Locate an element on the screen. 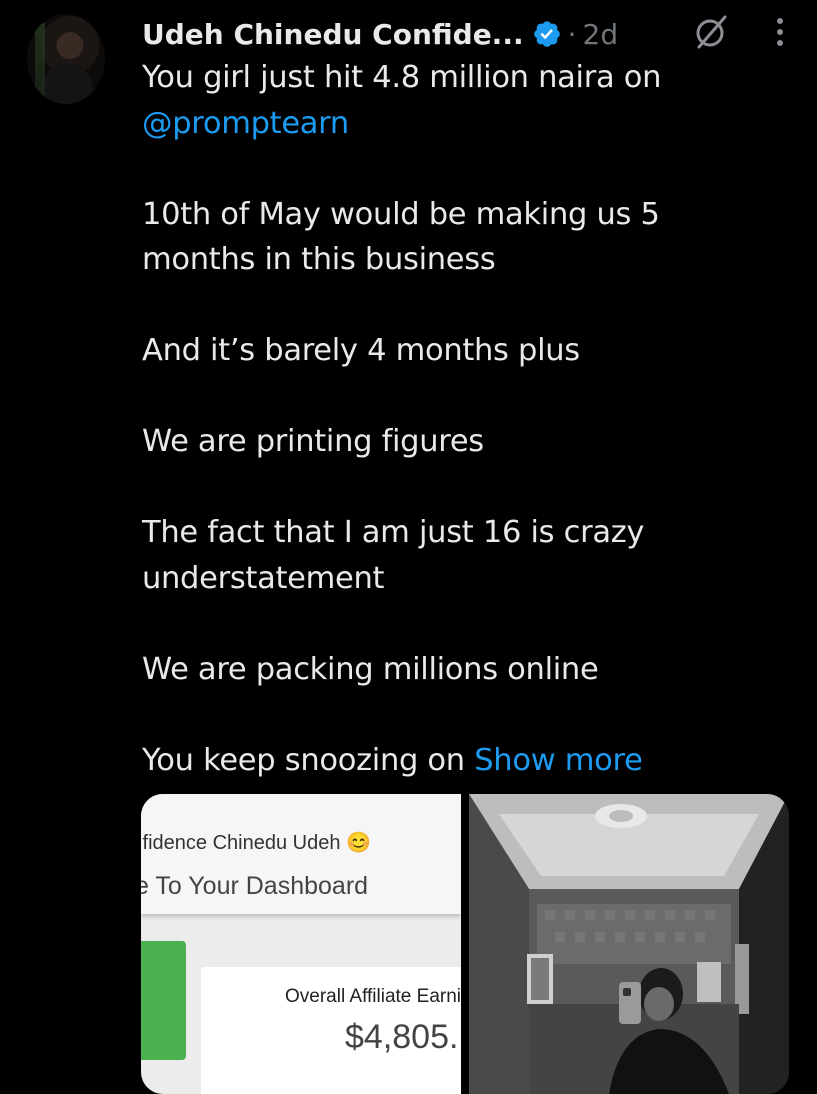  smile-emoji-icon: 😊 is located at coordinates (358, 843).